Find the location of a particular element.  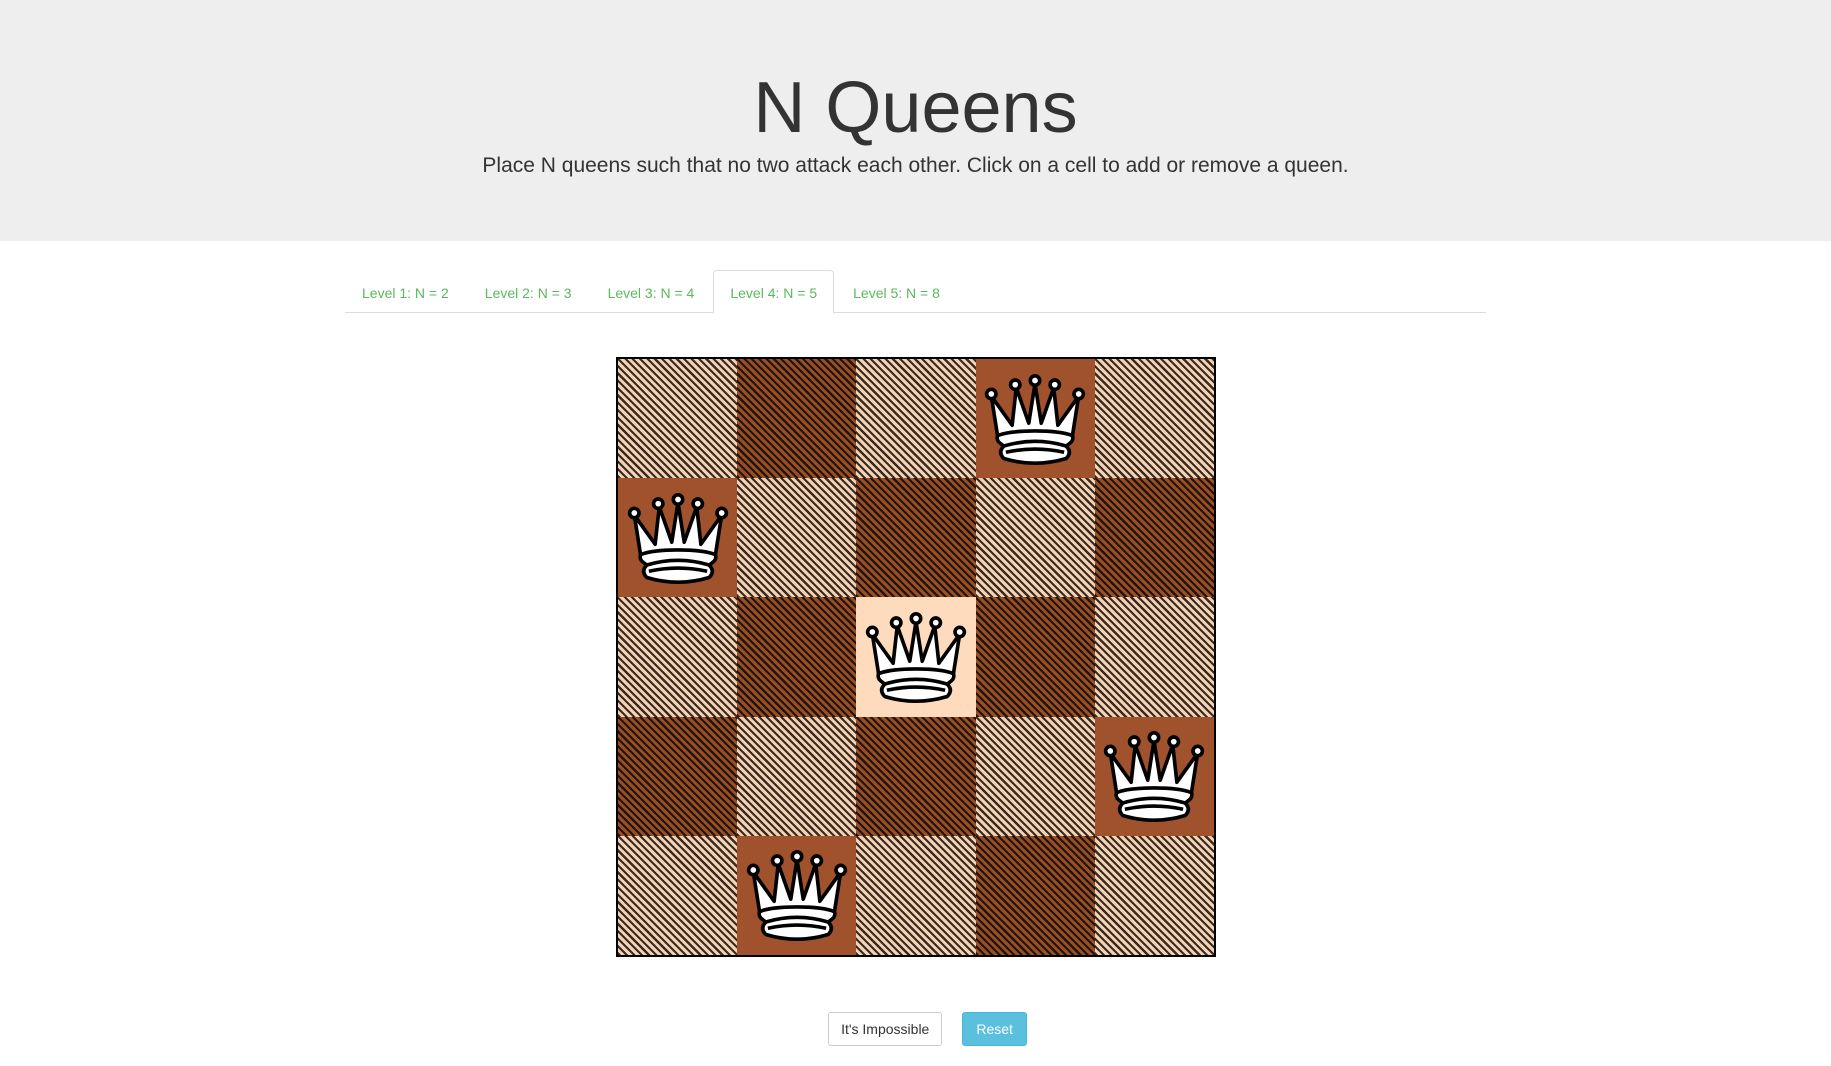

tab-level-2: Level 2: N = 3 is located at coordinates (528, 291).